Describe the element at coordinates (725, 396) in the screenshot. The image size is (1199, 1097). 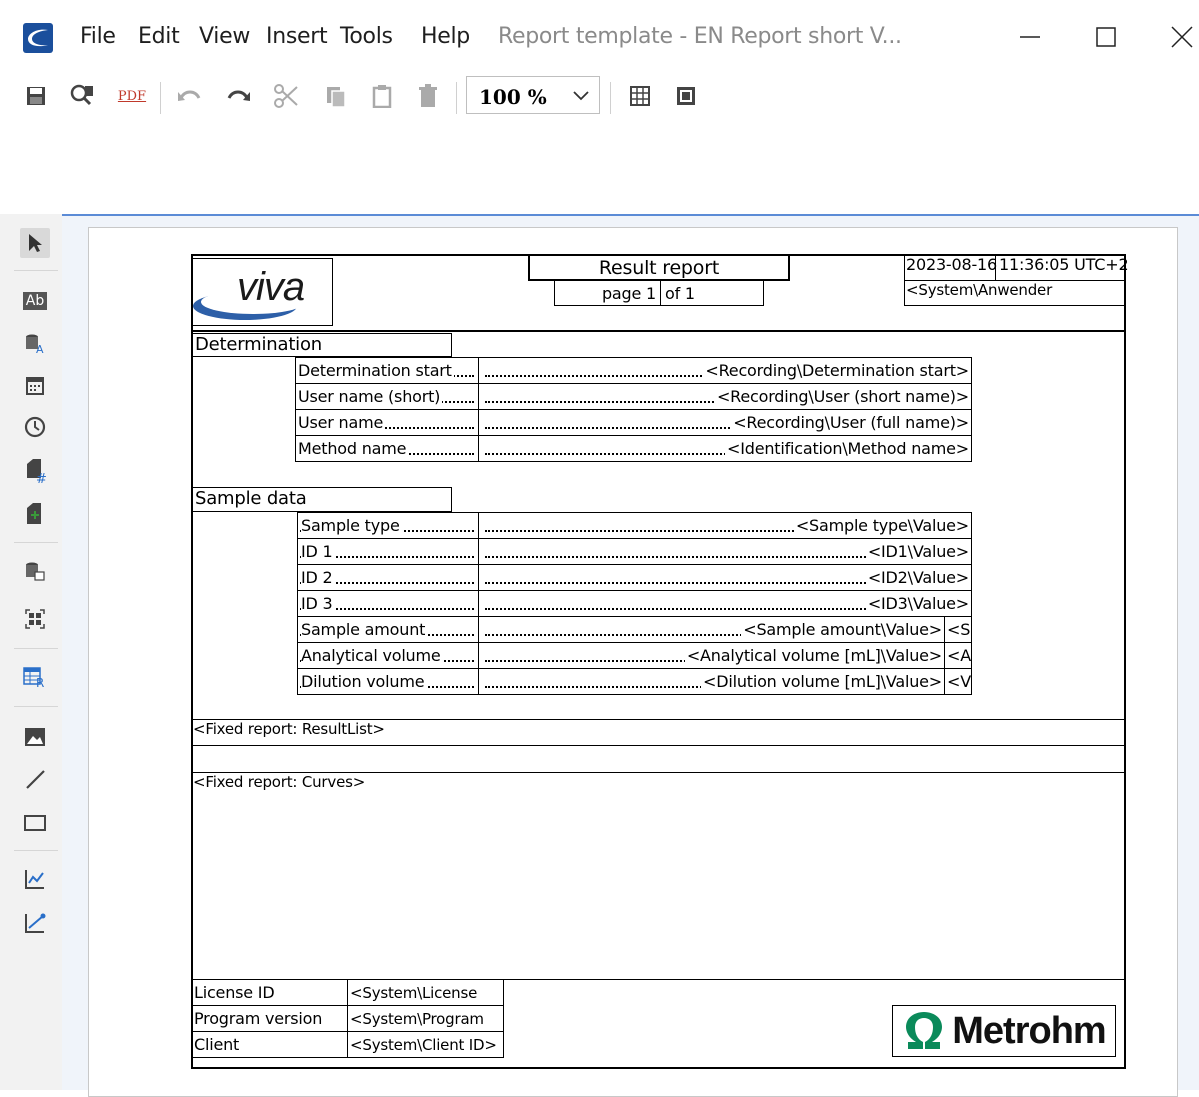
I see `determination-value-field: <Recording\User (short name)>` at that location.